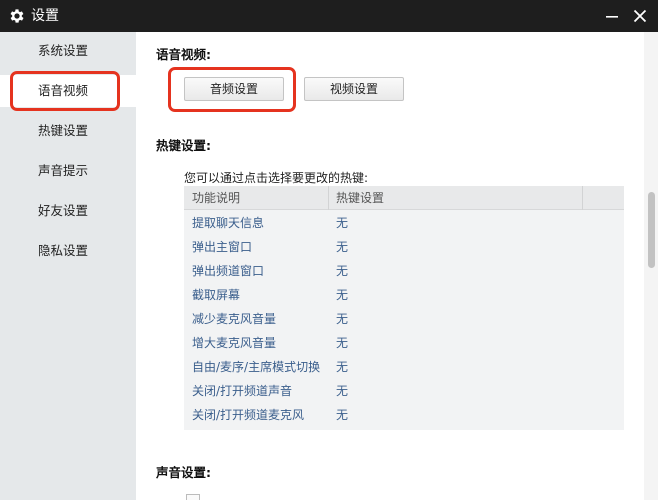 The height and width of the screenshot is (500, 658). What do you see at coordinates (193, 497) in the screenshot?
I see `sound-option-checkbox` at bounding box center [193, 497].